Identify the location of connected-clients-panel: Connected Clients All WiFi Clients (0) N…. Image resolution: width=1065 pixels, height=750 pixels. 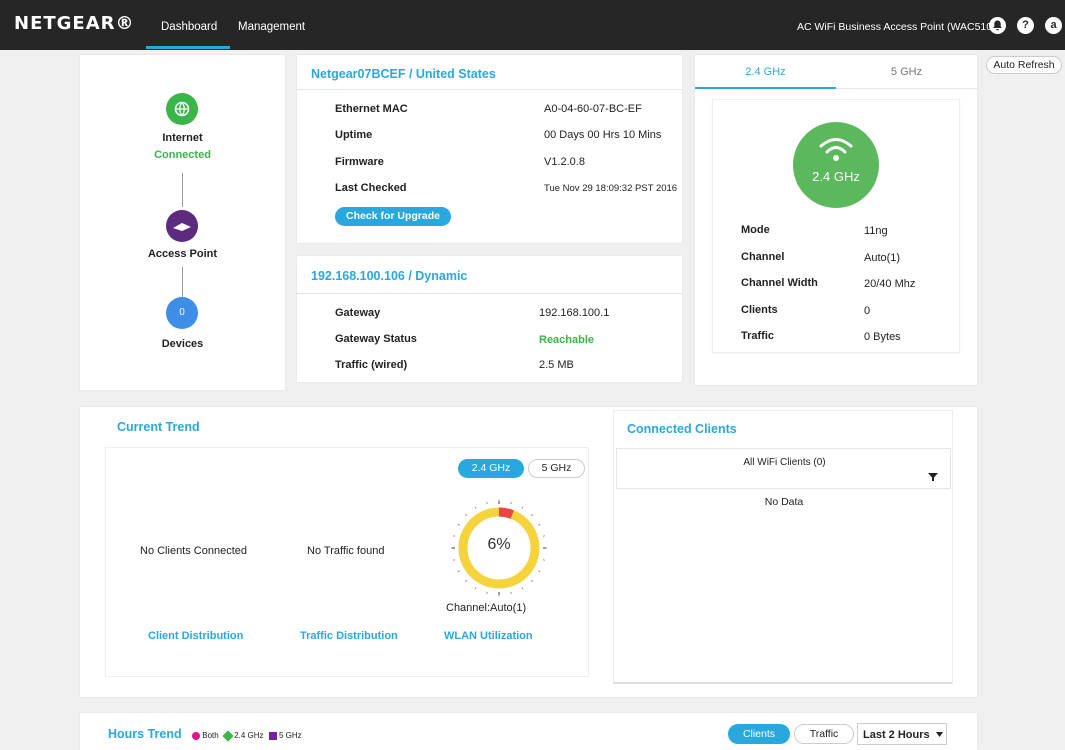
(783, 547).